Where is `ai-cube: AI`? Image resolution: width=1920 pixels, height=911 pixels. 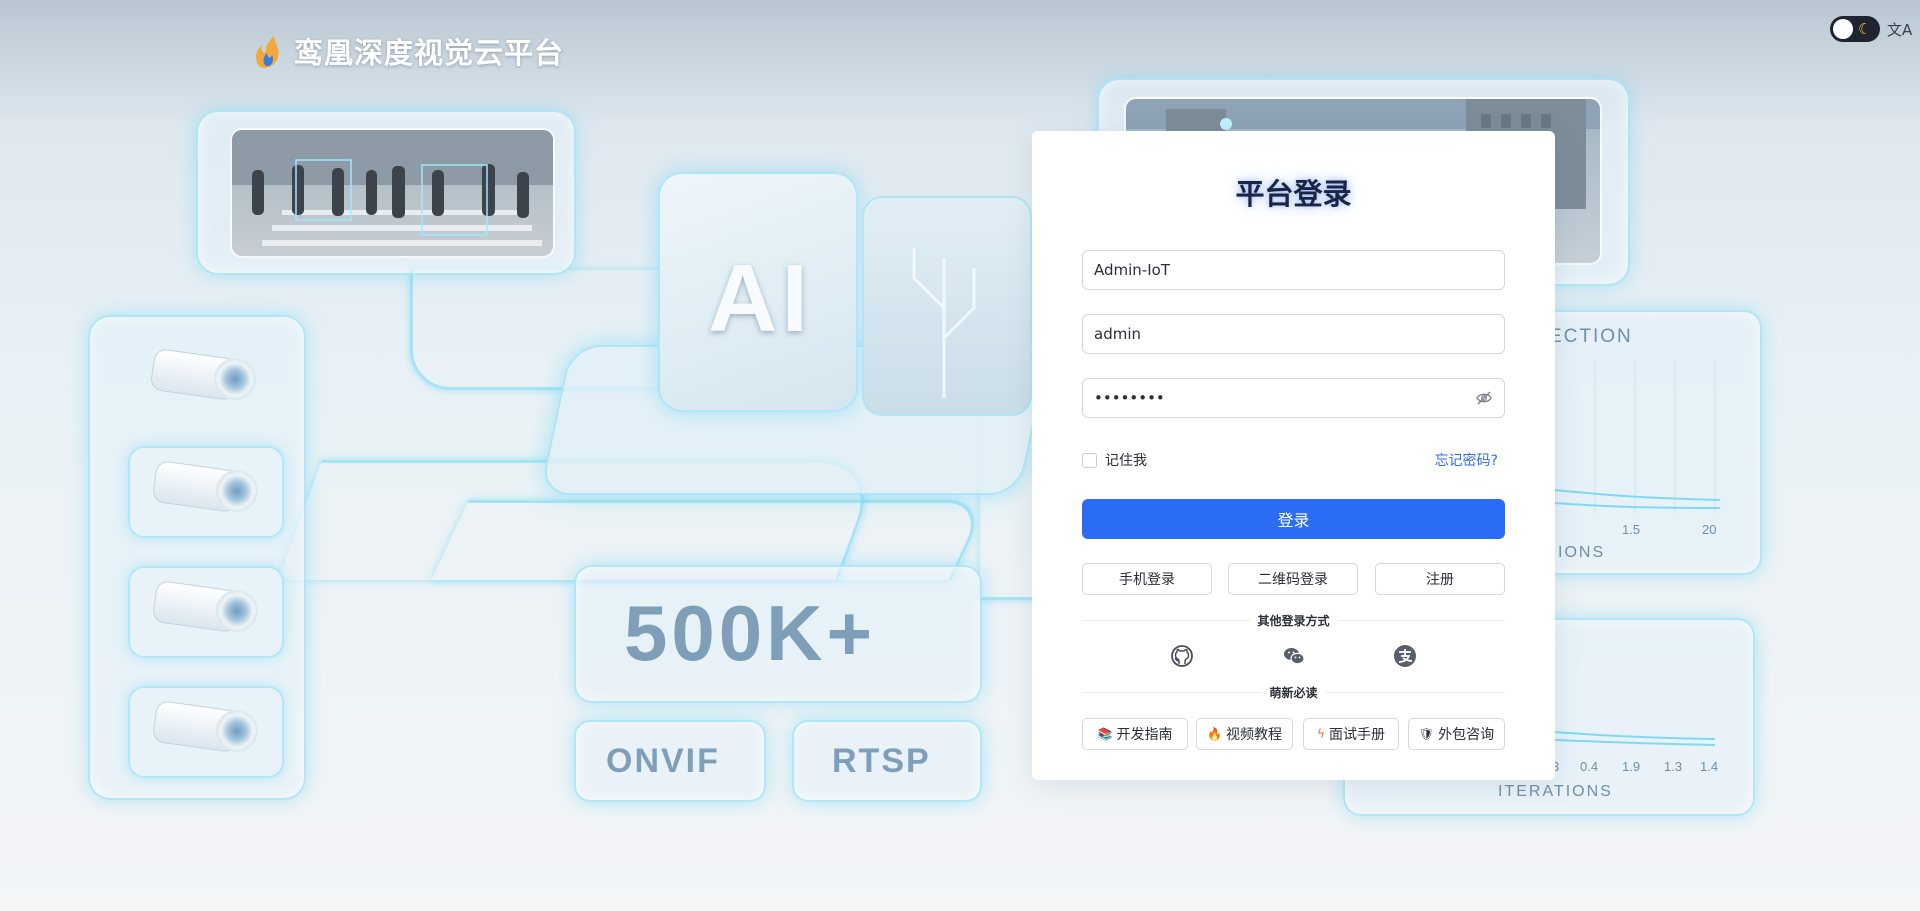
ai-cube: AI is located at coordinates (758, 292).